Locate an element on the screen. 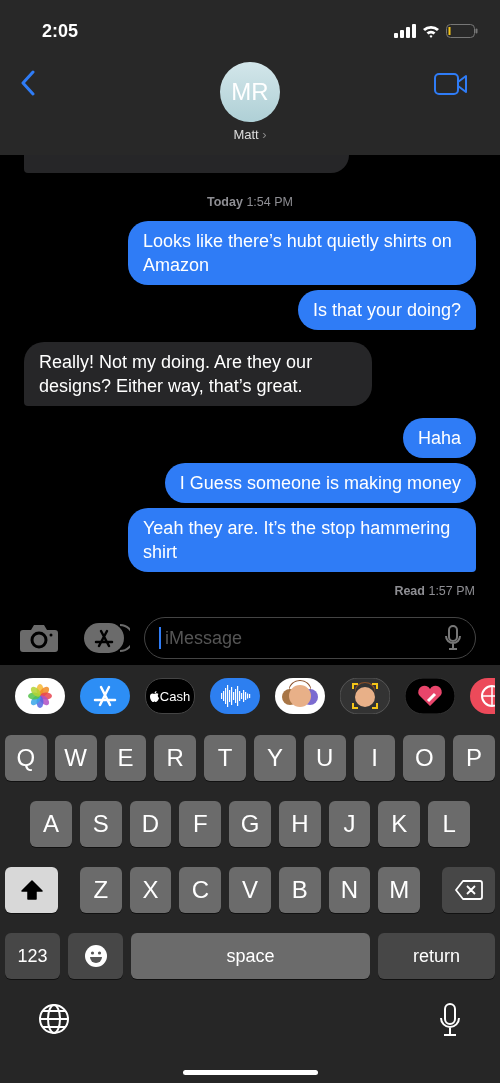  letter-key: Z is located at coordinates (101, 890).